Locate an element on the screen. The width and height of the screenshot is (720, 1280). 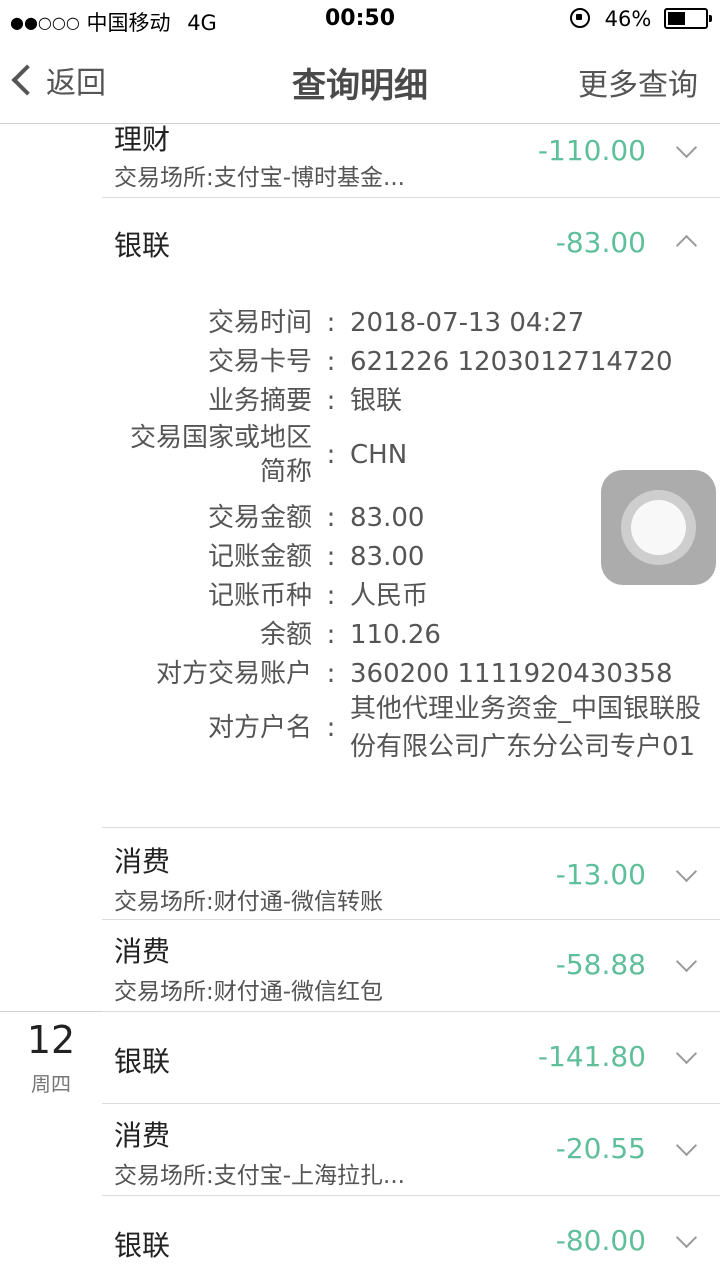
transaction-item: 银联 -80.00 is located at coordinates (411, 1238).